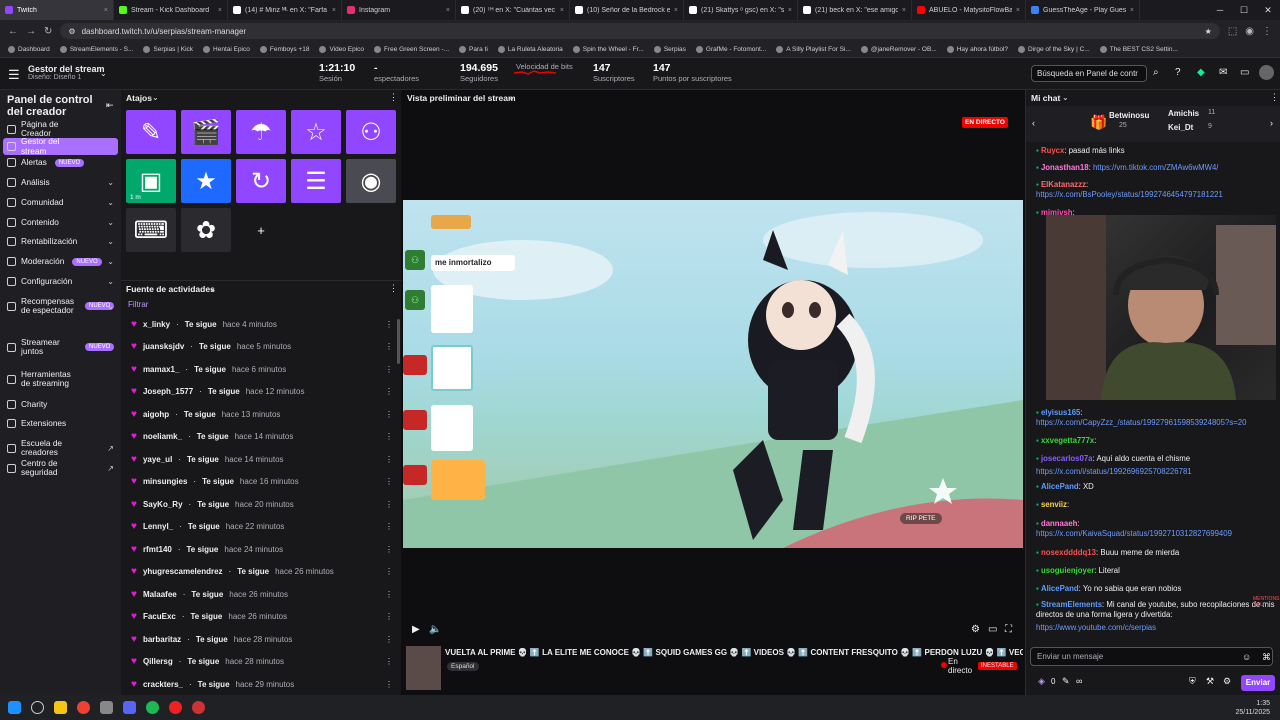 The height and width of the screenshot is (720, 1280). What do you see at coordinates (1252, 708) in the screenshot?
I see `system-clock: 1:35 25/11/2025` at bounding box center [1252, 708].